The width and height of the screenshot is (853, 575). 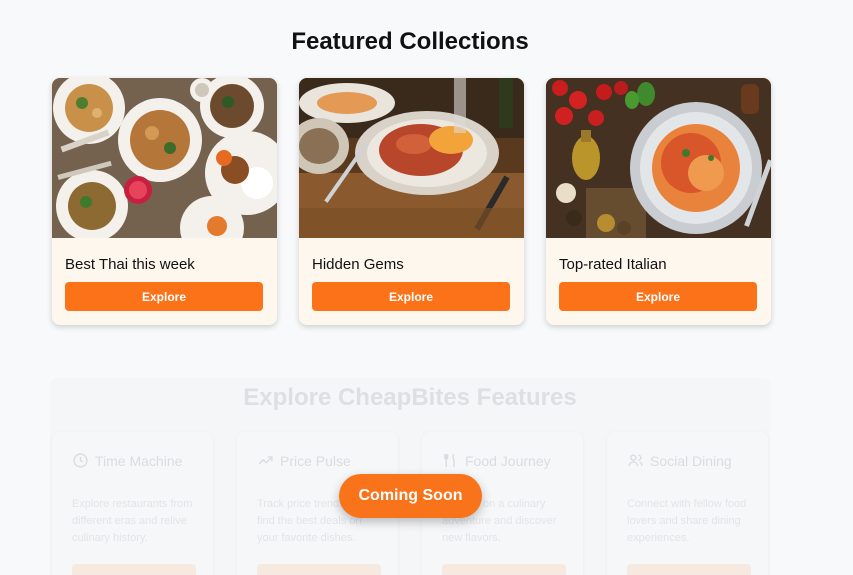 What do you see at coordinates (130, 264) in the screenshot?
I see `card-title: Best Thai this week` at bounding box center [130, 264].